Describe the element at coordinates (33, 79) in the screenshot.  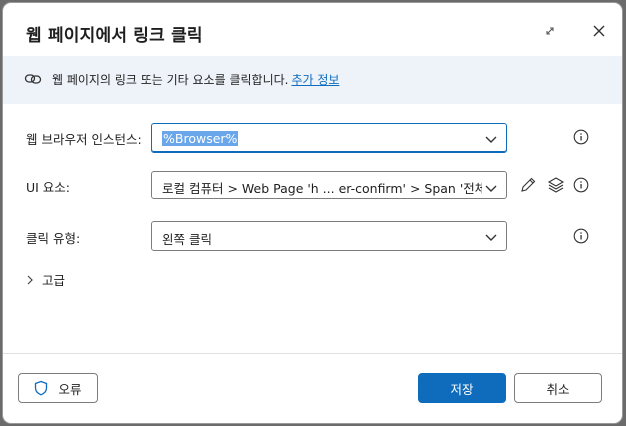
I see `link-icon` at that location.